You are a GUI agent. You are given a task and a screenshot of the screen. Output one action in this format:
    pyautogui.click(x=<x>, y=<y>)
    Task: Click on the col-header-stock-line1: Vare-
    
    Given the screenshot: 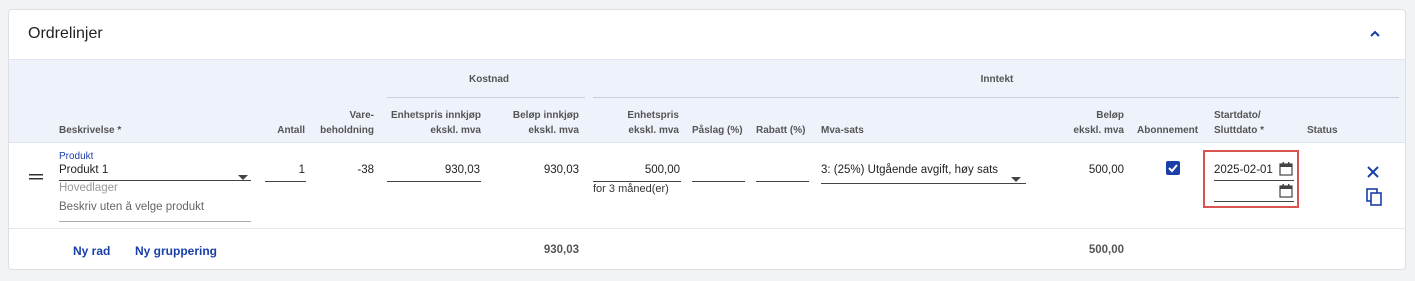 What is the action you would take?
    pyautogui.click(x=361, y=115)
    